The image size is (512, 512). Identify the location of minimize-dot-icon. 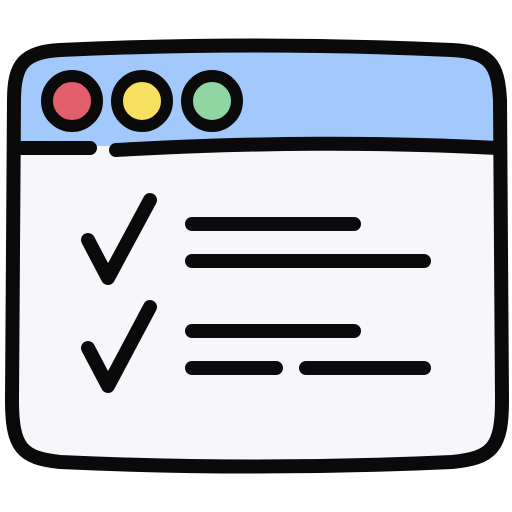
(142, 101).